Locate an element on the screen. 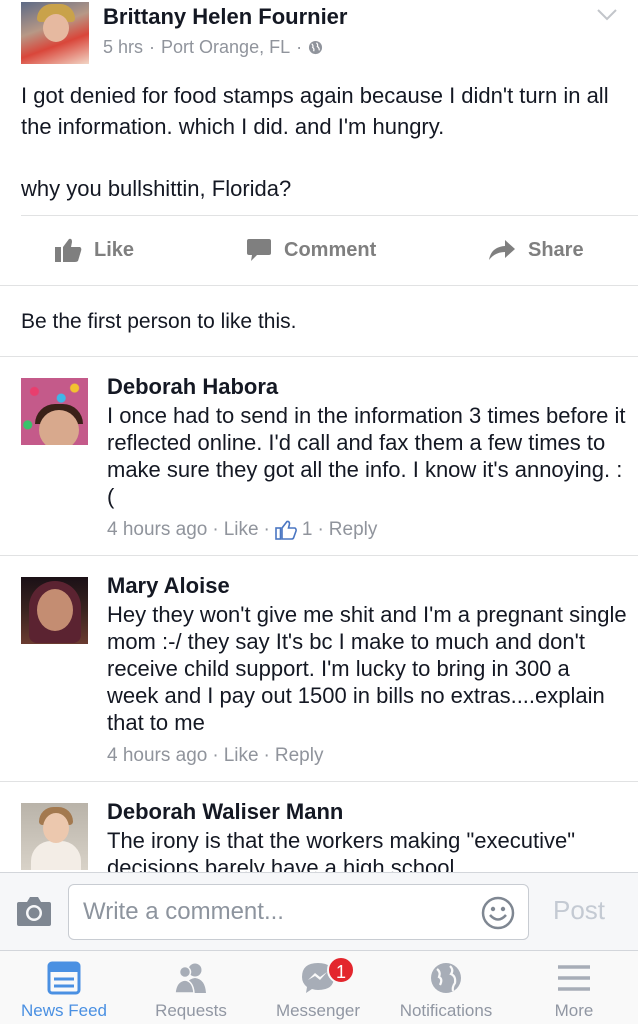  comment-composer: Post is located at coordinates (319, 911).